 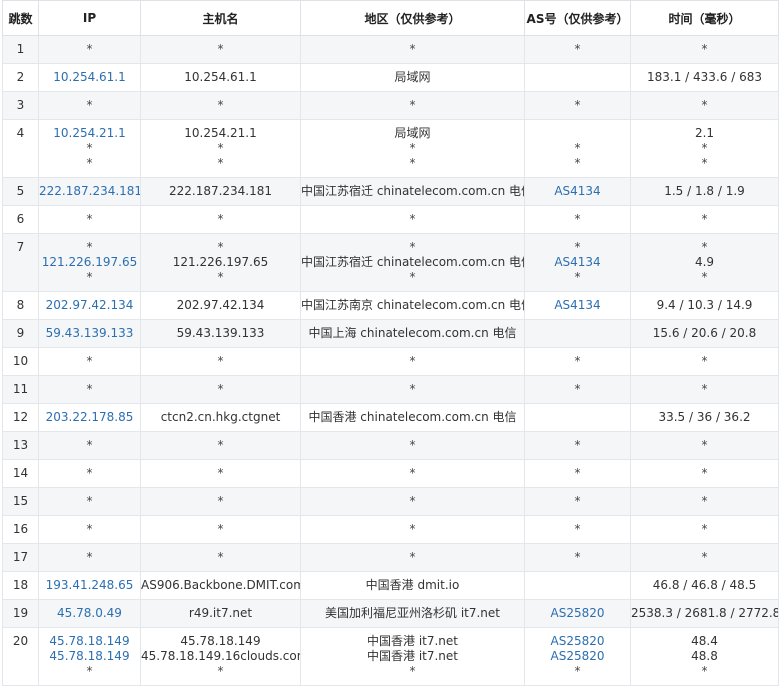 I want to click on hop-number: 10, so click(x=20, y=361).